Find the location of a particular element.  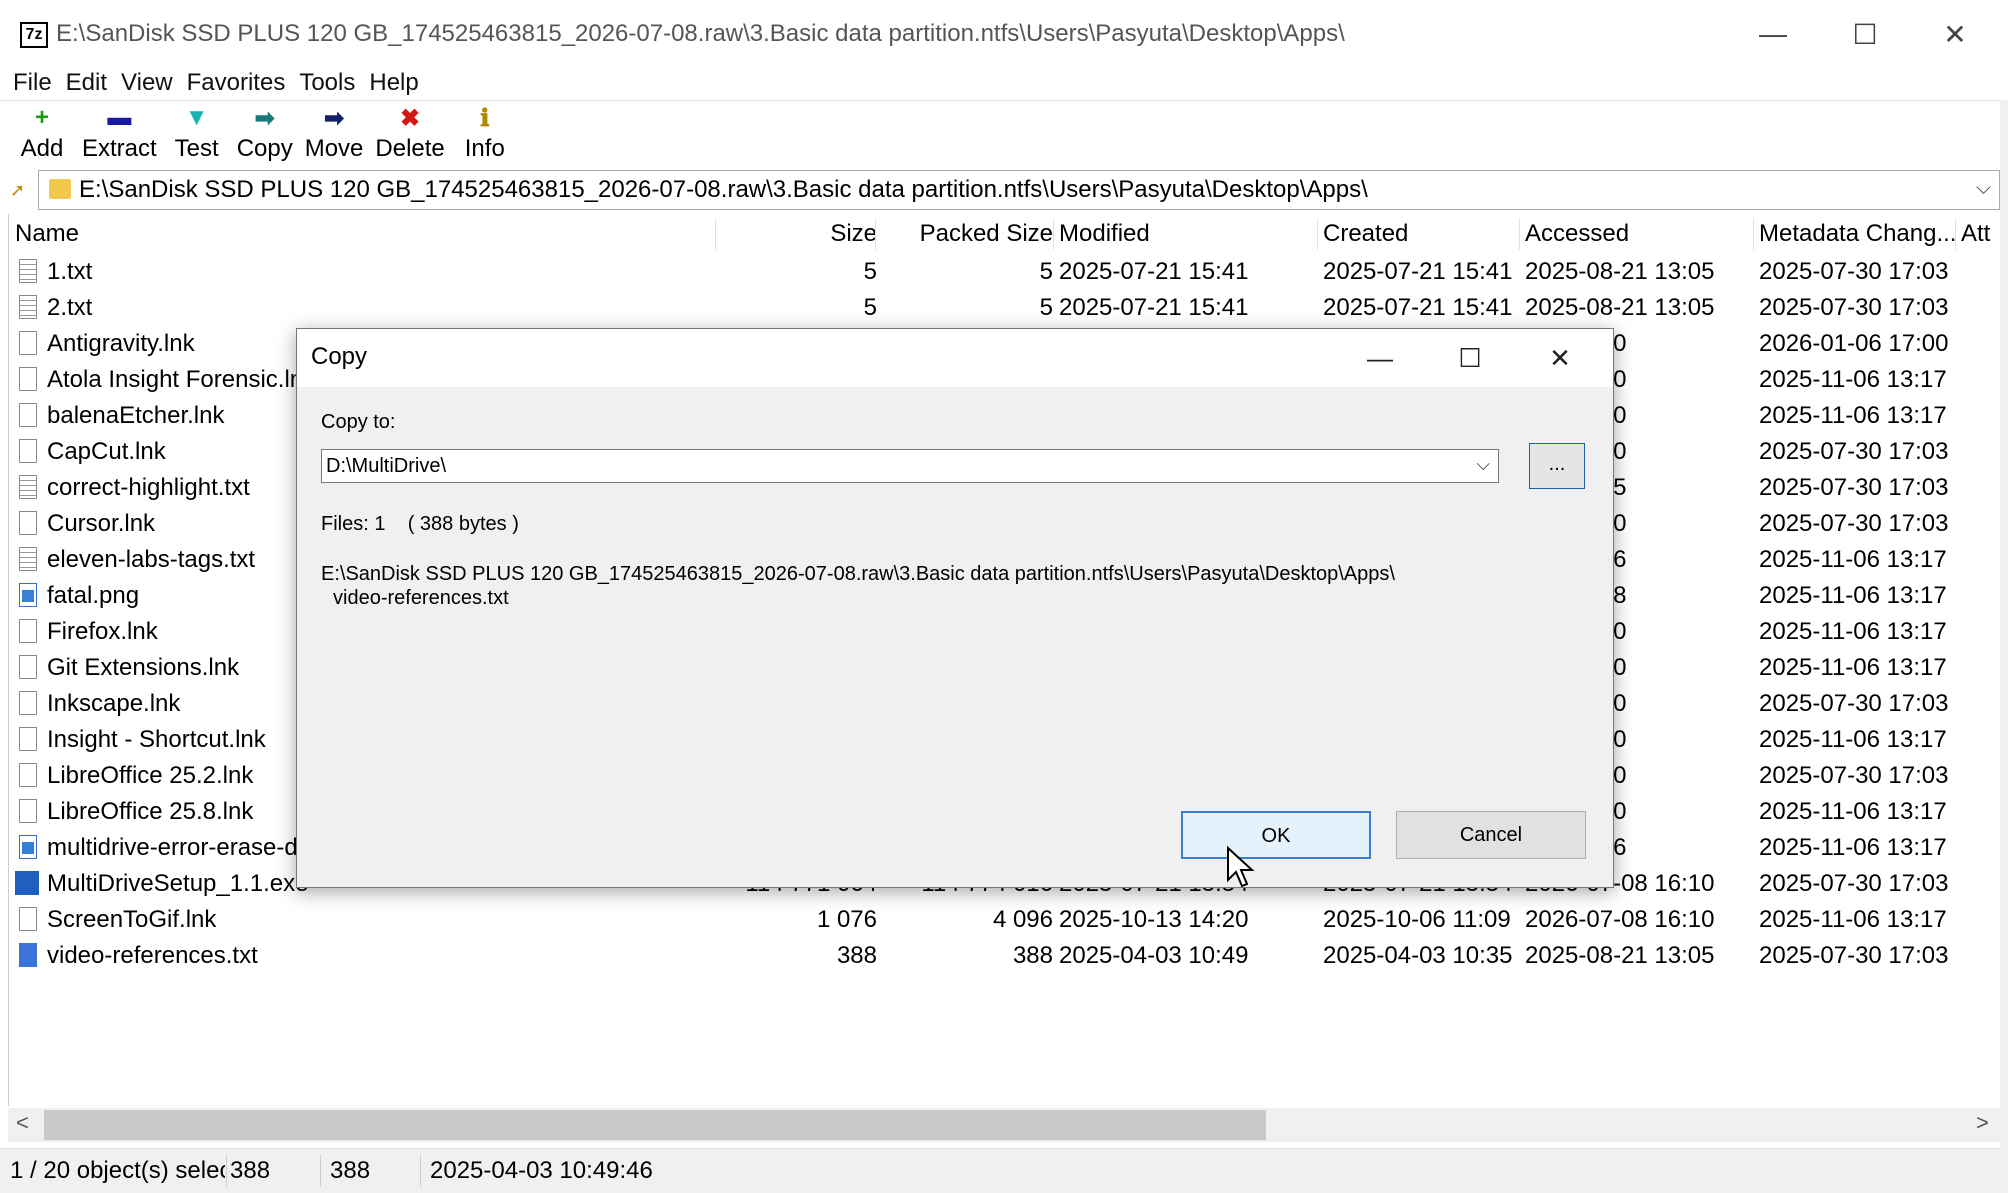

add-button: + Add is located at coordinates (42, 136).